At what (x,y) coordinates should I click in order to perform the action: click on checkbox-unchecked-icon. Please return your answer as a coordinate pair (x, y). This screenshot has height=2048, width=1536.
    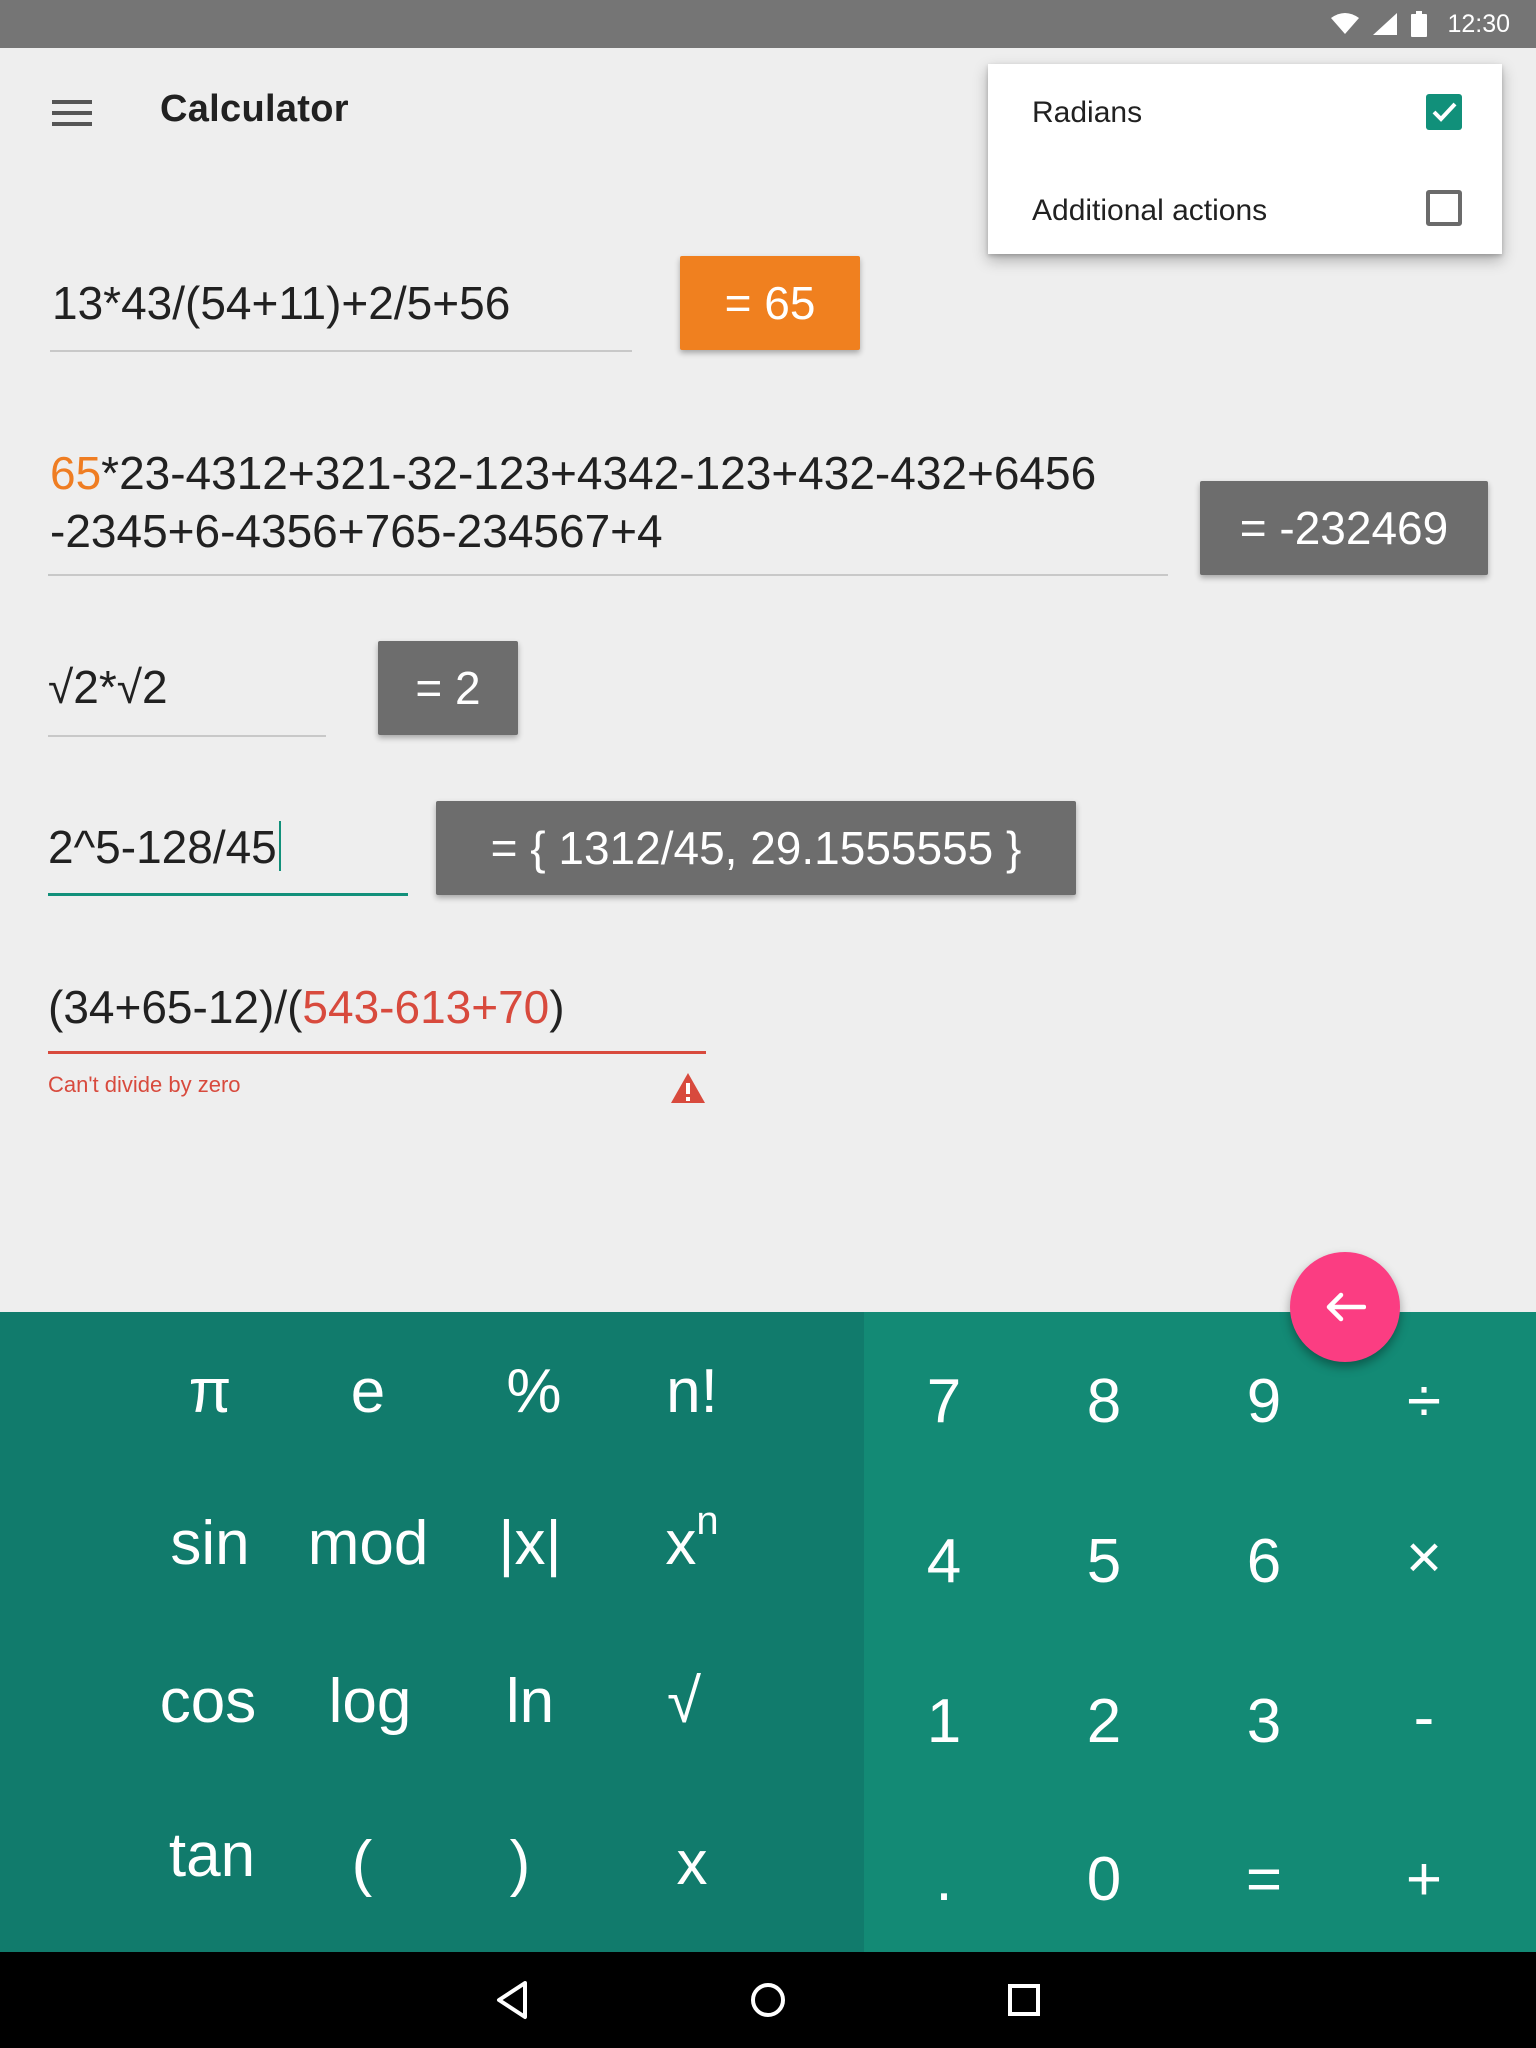
    Looking at the image, I should click on (1444, 208).